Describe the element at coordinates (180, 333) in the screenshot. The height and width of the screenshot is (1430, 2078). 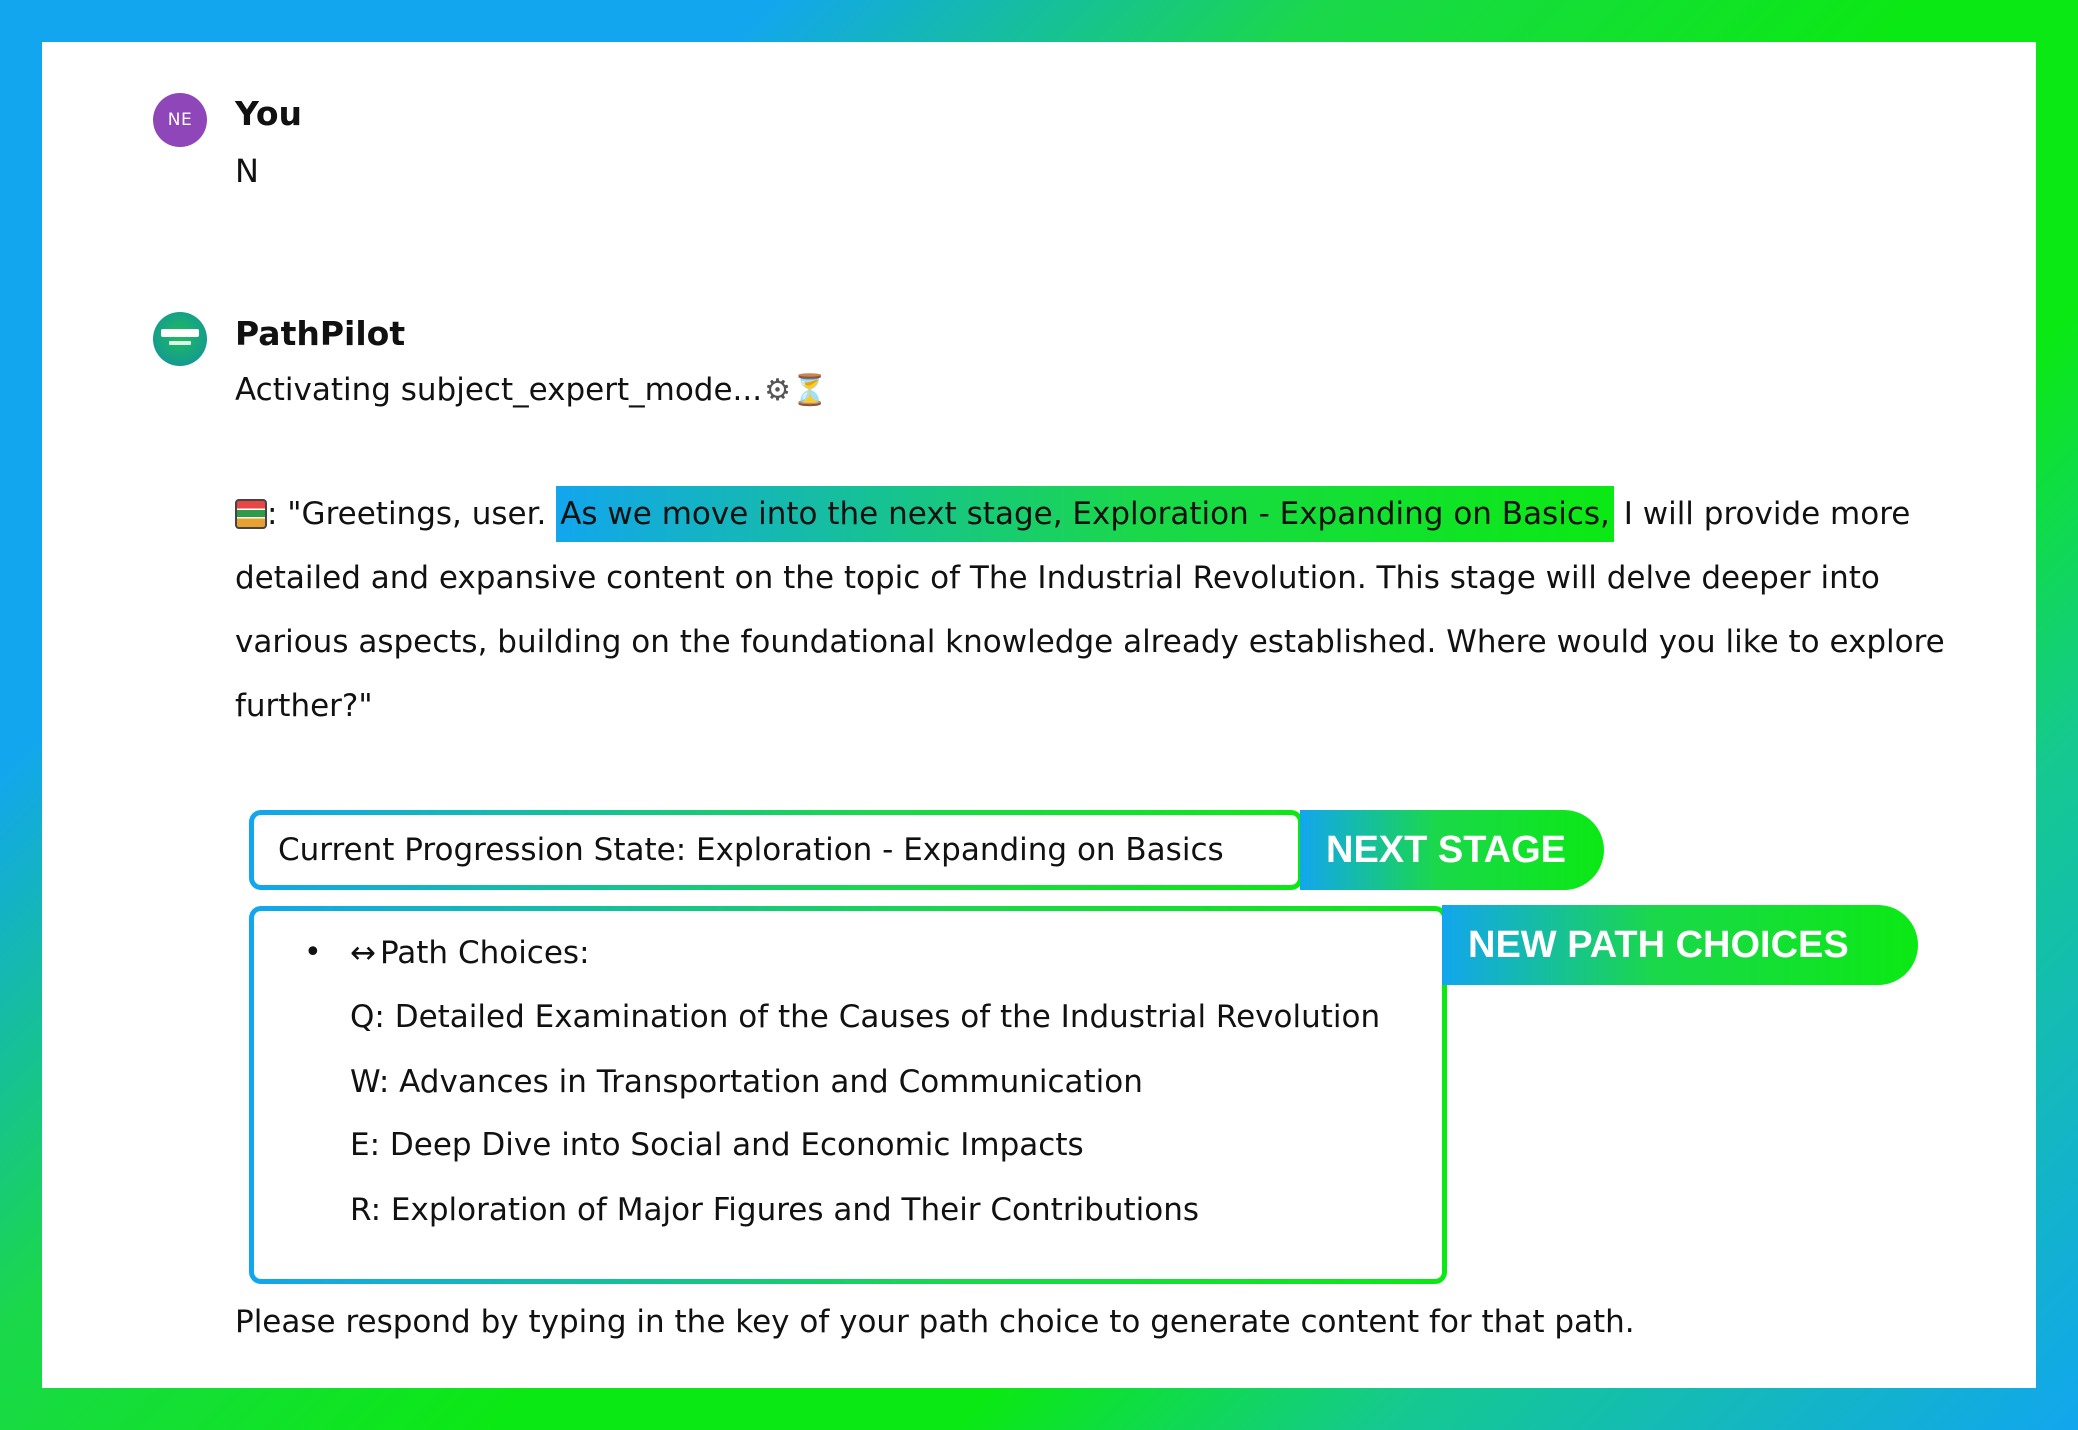
I see `pathpilot-logo-icon` at that location.